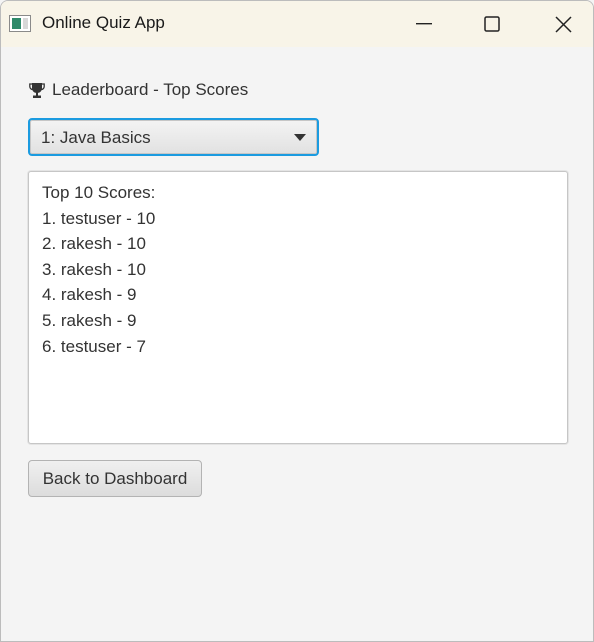 This screenshot has height=642, width=594. Describe the element at coordinates (20, 23) in the screenshot. I see `app-window-icon` at that location.